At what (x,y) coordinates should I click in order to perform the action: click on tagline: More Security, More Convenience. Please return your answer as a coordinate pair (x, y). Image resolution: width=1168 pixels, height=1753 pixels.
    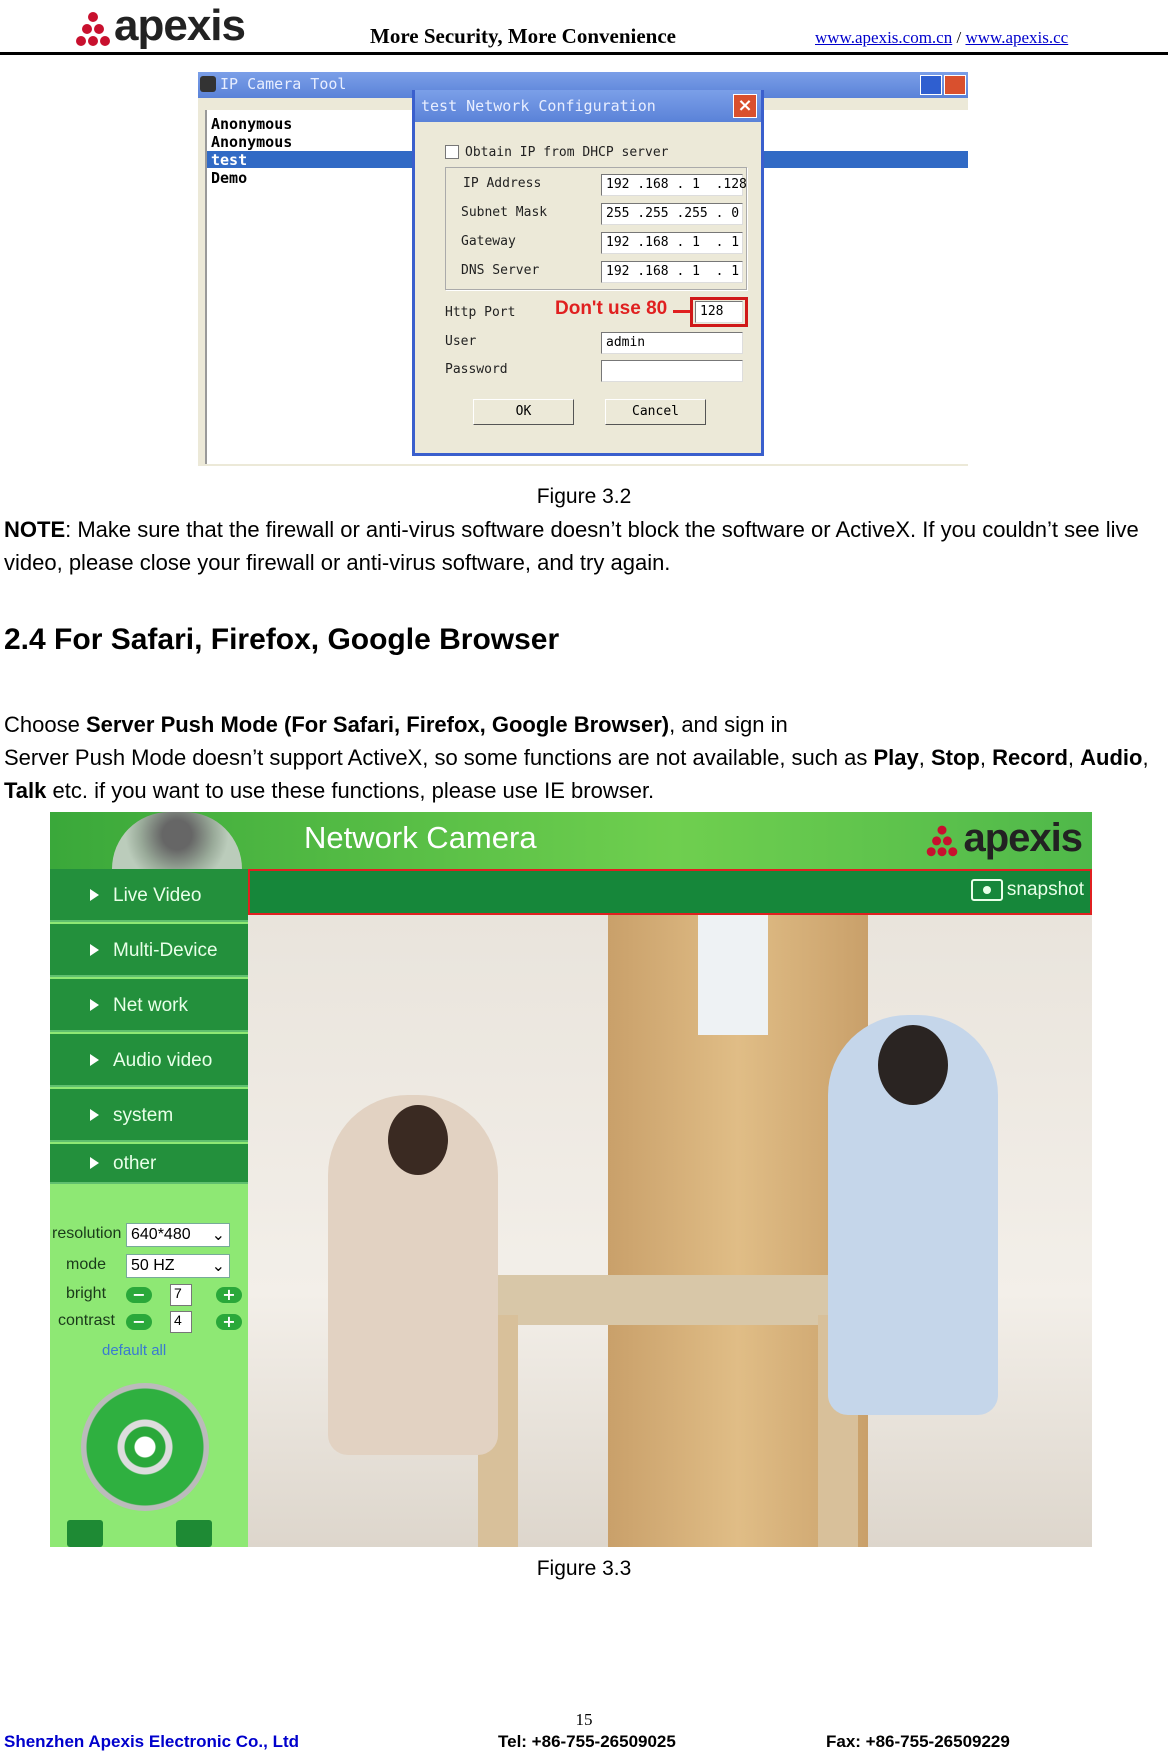
    Looking at the image, I should click on (523, 36).